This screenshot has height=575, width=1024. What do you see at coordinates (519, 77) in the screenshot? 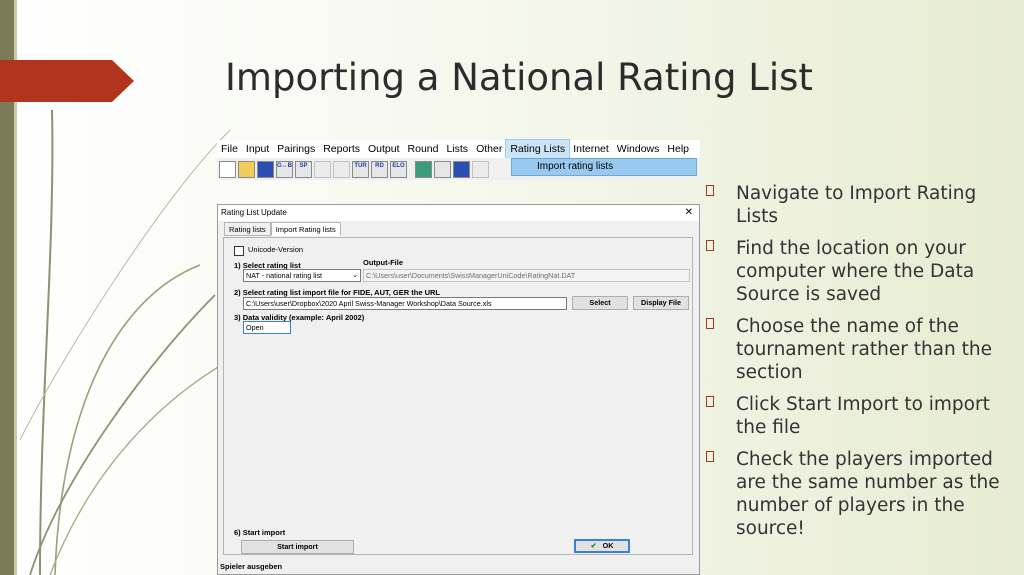
I see `slide-title: Importing a National Rating List` at bounding box center [519, 77].